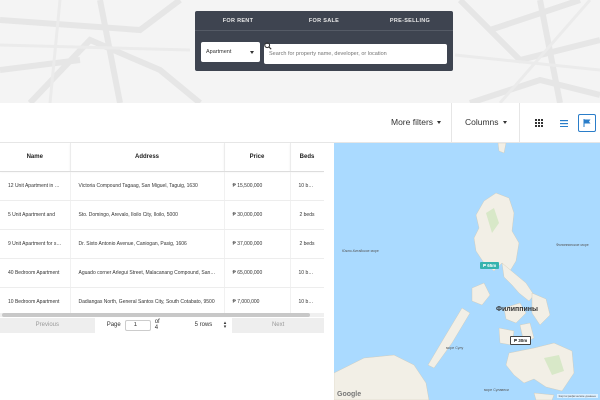 This screenshot has width=600, height=400. Describe the element at coordinates (490, 265) in the screenshot. I see `price-marker: ₱ 65m` at that location.